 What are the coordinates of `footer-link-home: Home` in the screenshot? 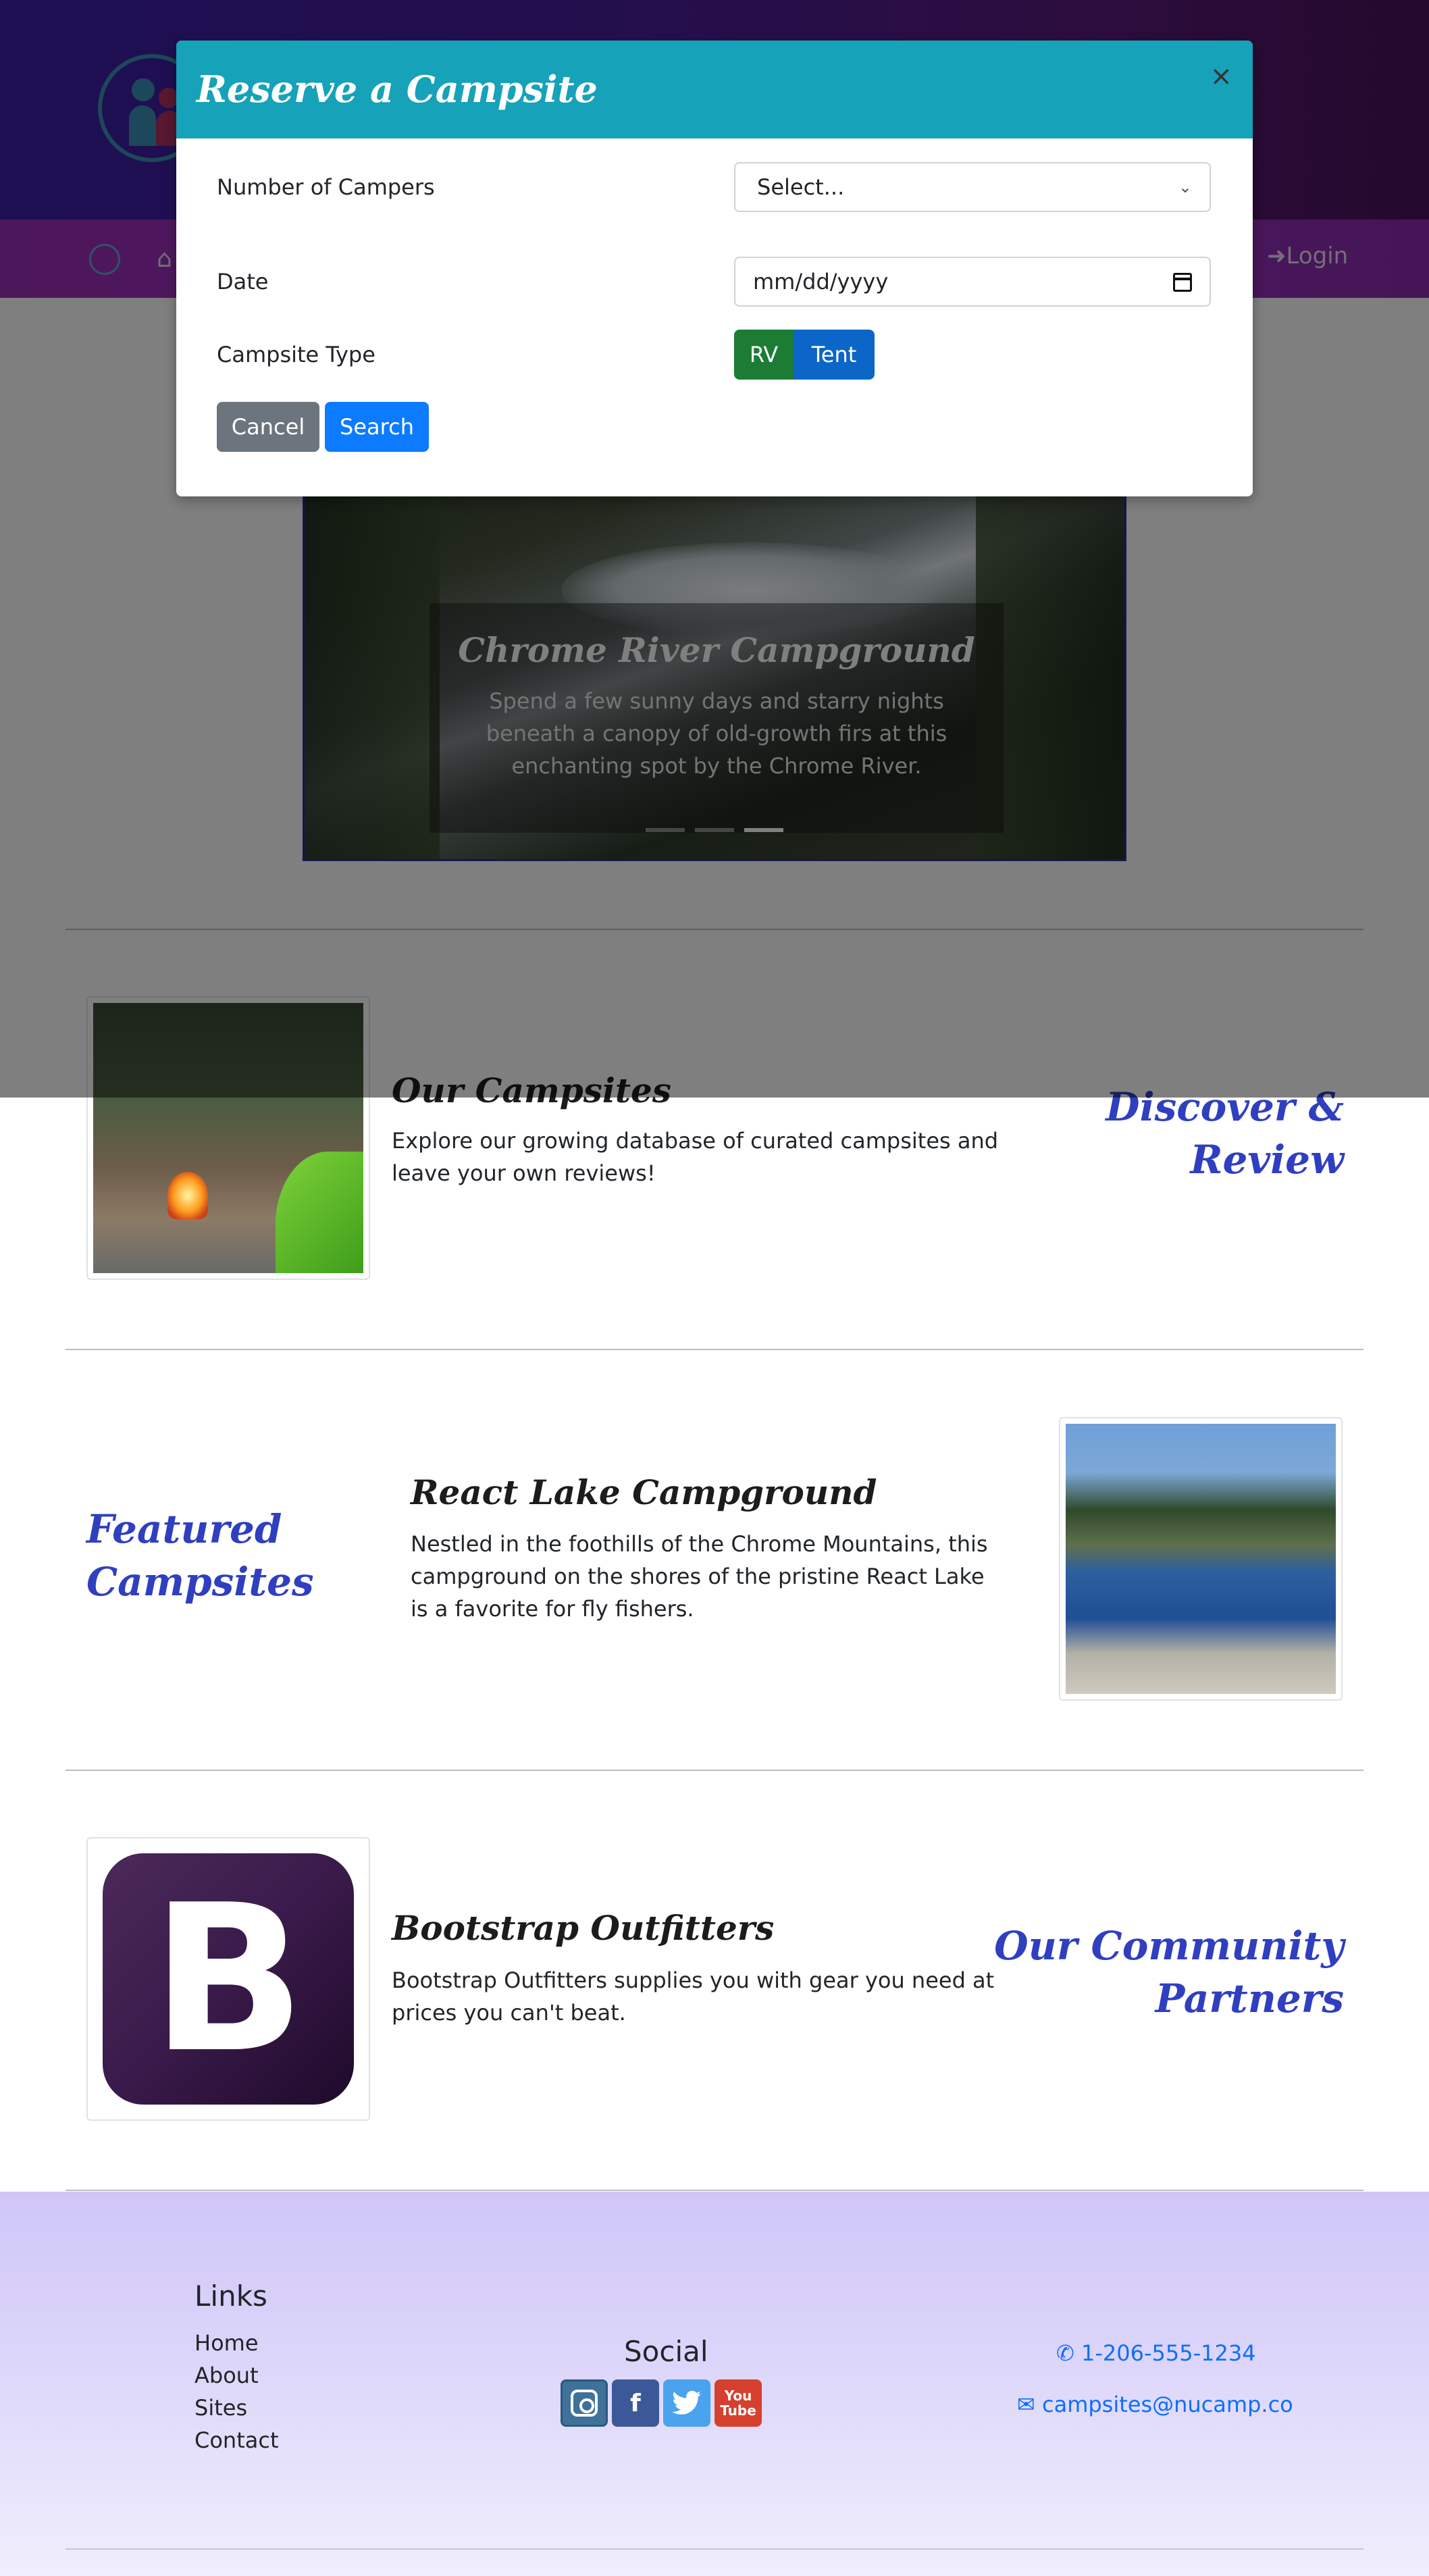 It's located at (226, 2343).